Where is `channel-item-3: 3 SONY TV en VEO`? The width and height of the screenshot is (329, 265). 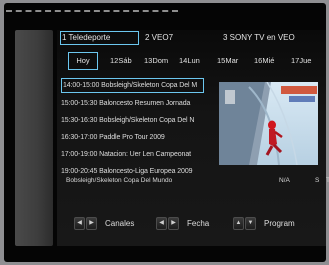
channel-item-3: 3 SONY TV en VEO is located at coordinates (259, 38).